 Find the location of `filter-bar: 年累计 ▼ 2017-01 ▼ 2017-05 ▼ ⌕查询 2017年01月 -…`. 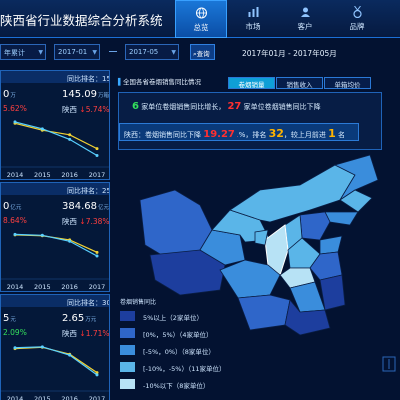

filter-bar: 年累计 ▼ 2017-01 ▼ 2017-05 ▼ ⌕查询 2017年01月 -… is located at coordinates (200, 53).